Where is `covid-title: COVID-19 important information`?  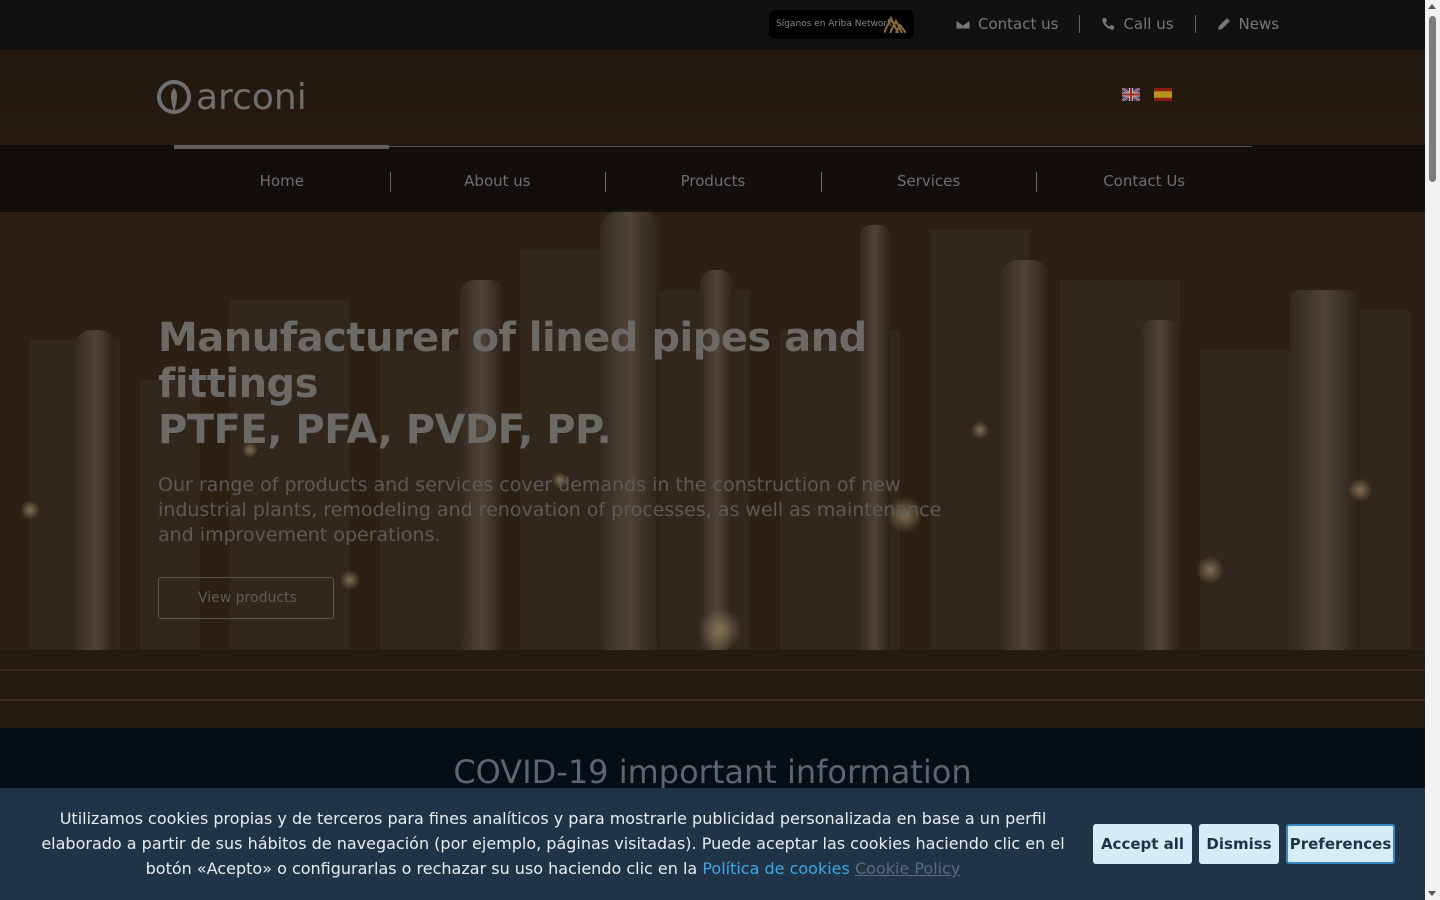 covid-title: COVID-19 important information is located at coordinates (712, 772).